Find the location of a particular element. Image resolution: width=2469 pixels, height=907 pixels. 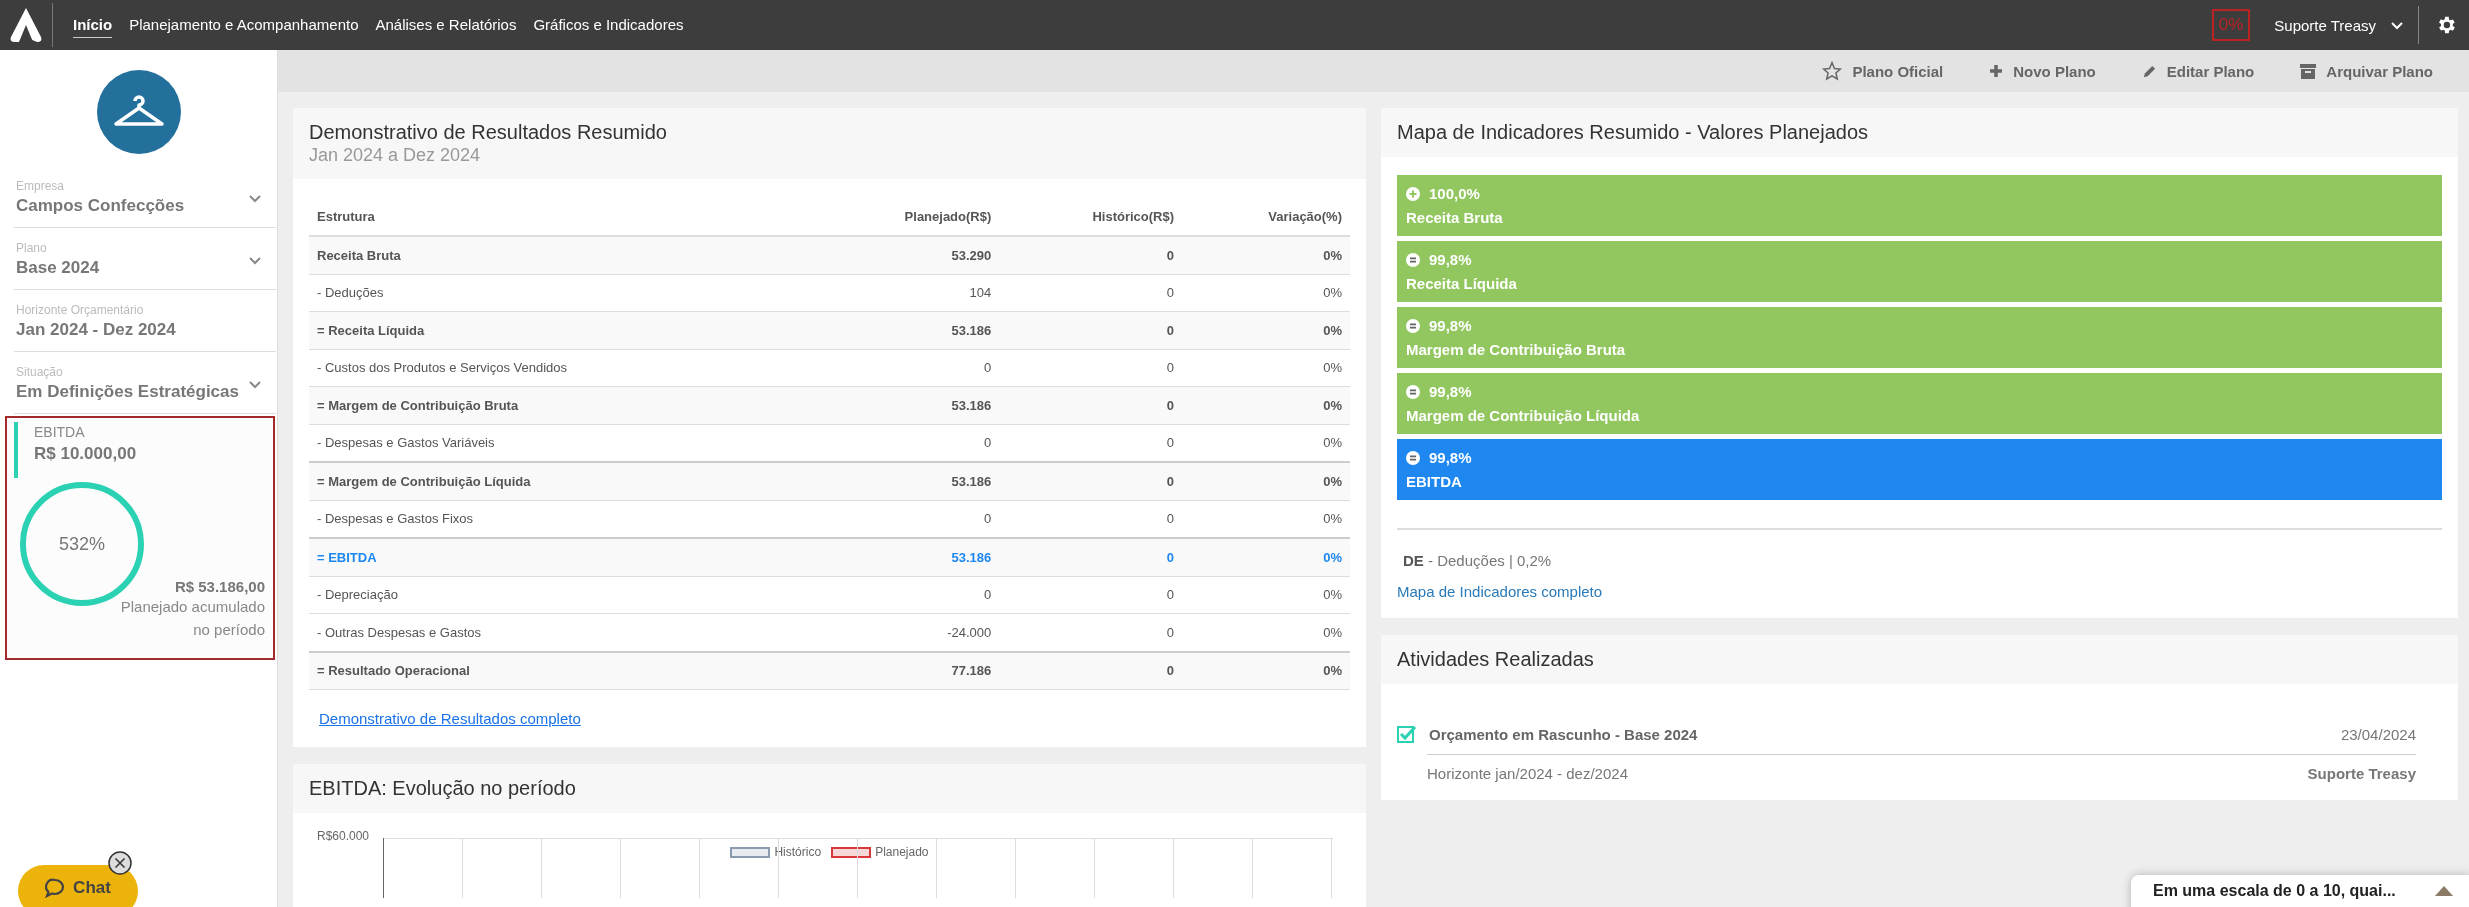

indicator-label: Margem de Contribuição Líquida is located at coordinates (1523, 415).